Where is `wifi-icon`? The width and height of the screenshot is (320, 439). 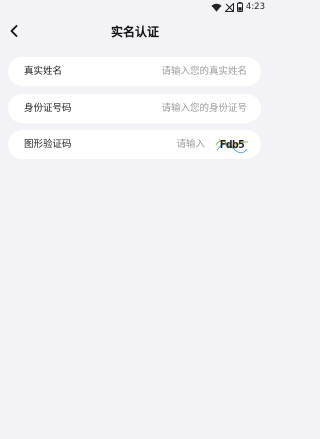 wifi-icon is located at coordinates (216, 7).